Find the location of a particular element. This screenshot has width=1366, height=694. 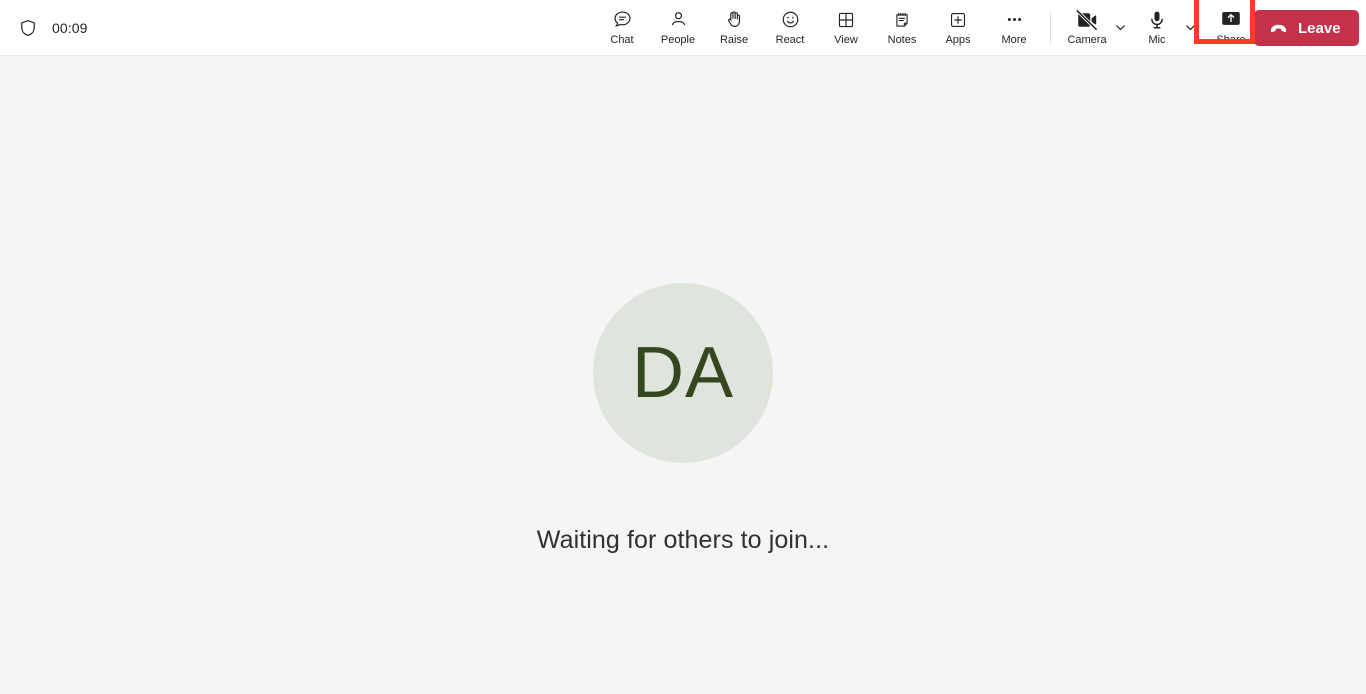

more-button: More is located at coordinates (1014, 28).